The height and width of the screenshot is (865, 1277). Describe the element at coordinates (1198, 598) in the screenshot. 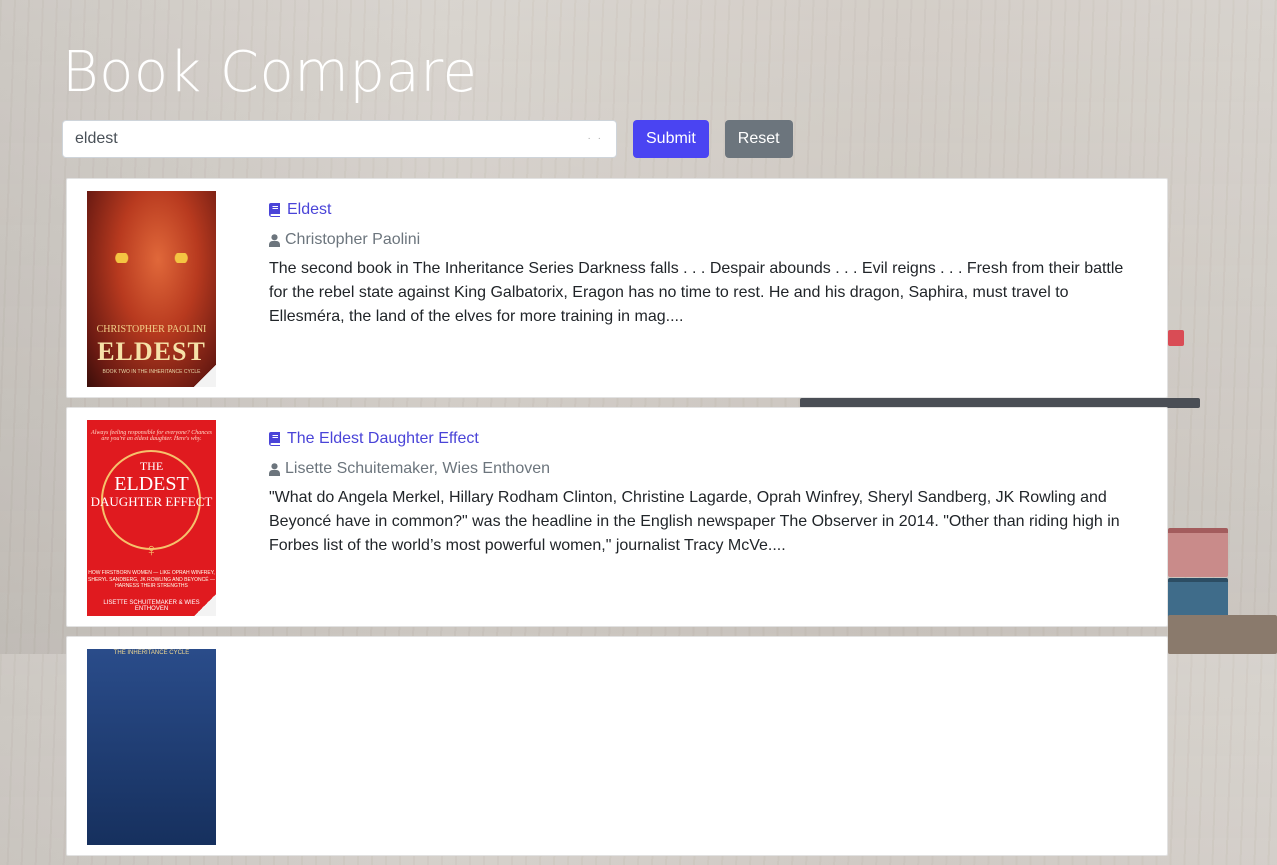

I see `background-book-blue` at that location.